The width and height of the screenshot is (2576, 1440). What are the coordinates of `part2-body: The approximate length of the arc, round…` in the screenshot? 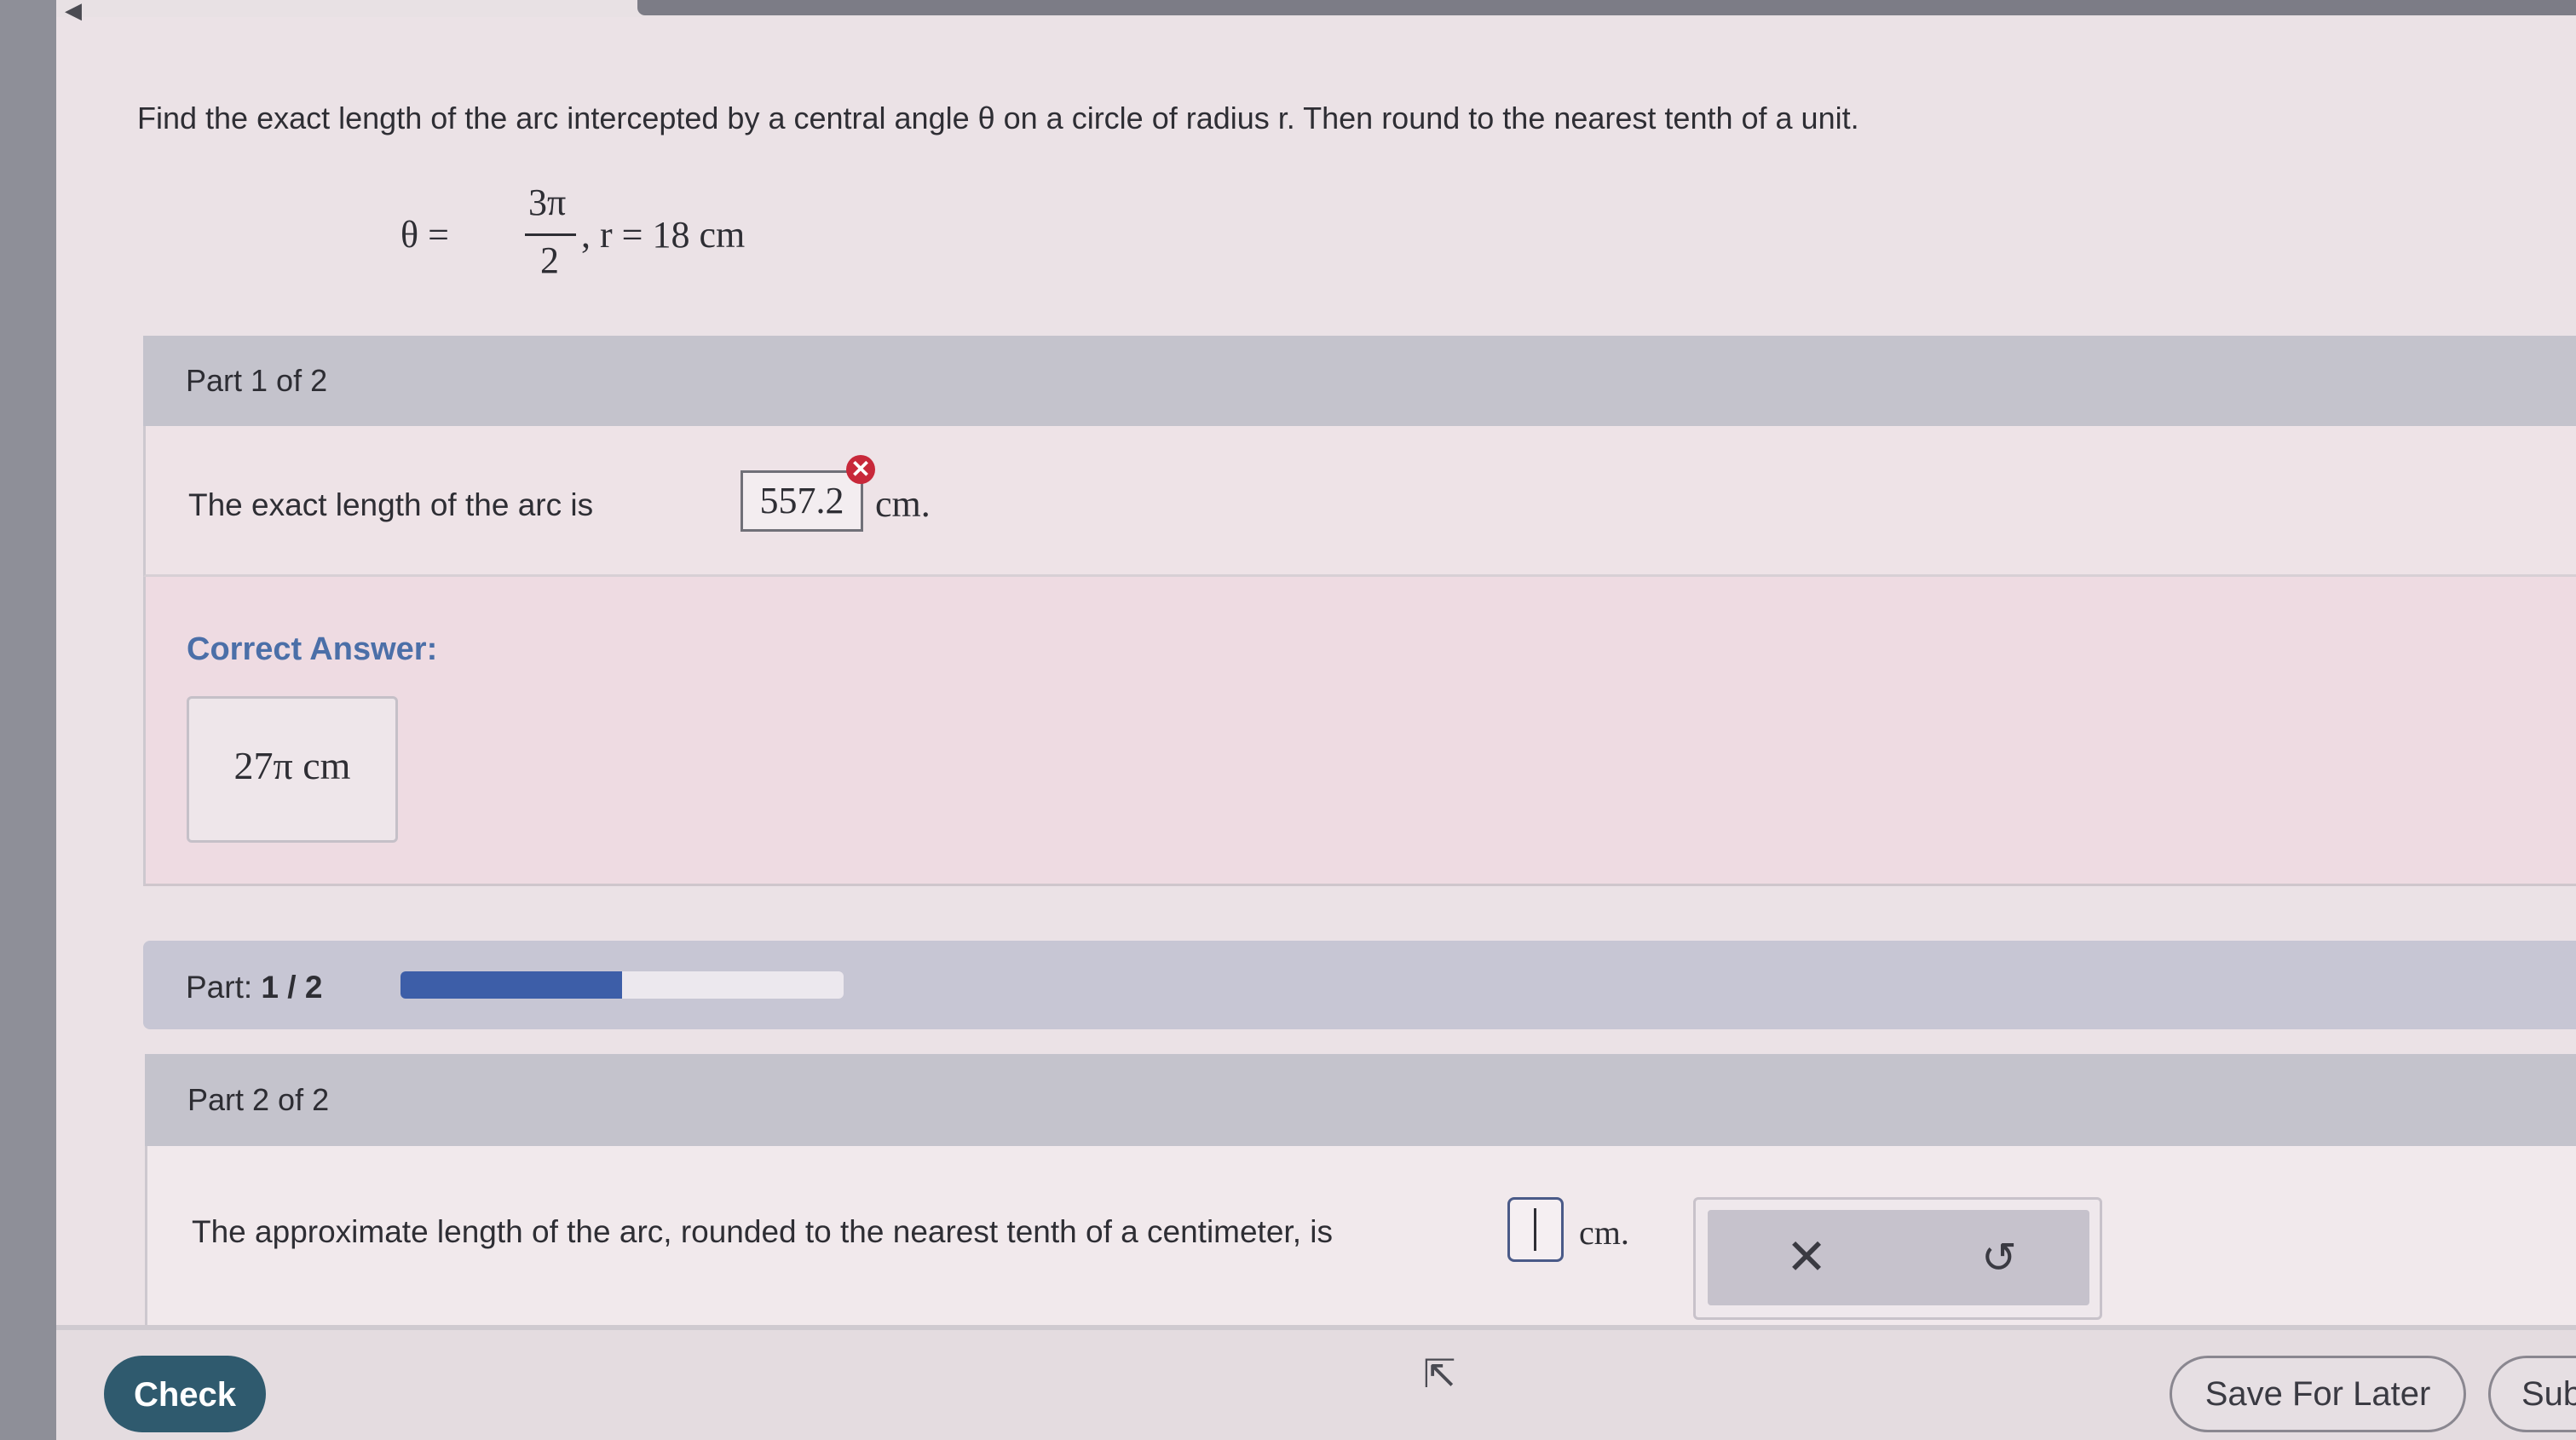 It's located at (1360, 1235).